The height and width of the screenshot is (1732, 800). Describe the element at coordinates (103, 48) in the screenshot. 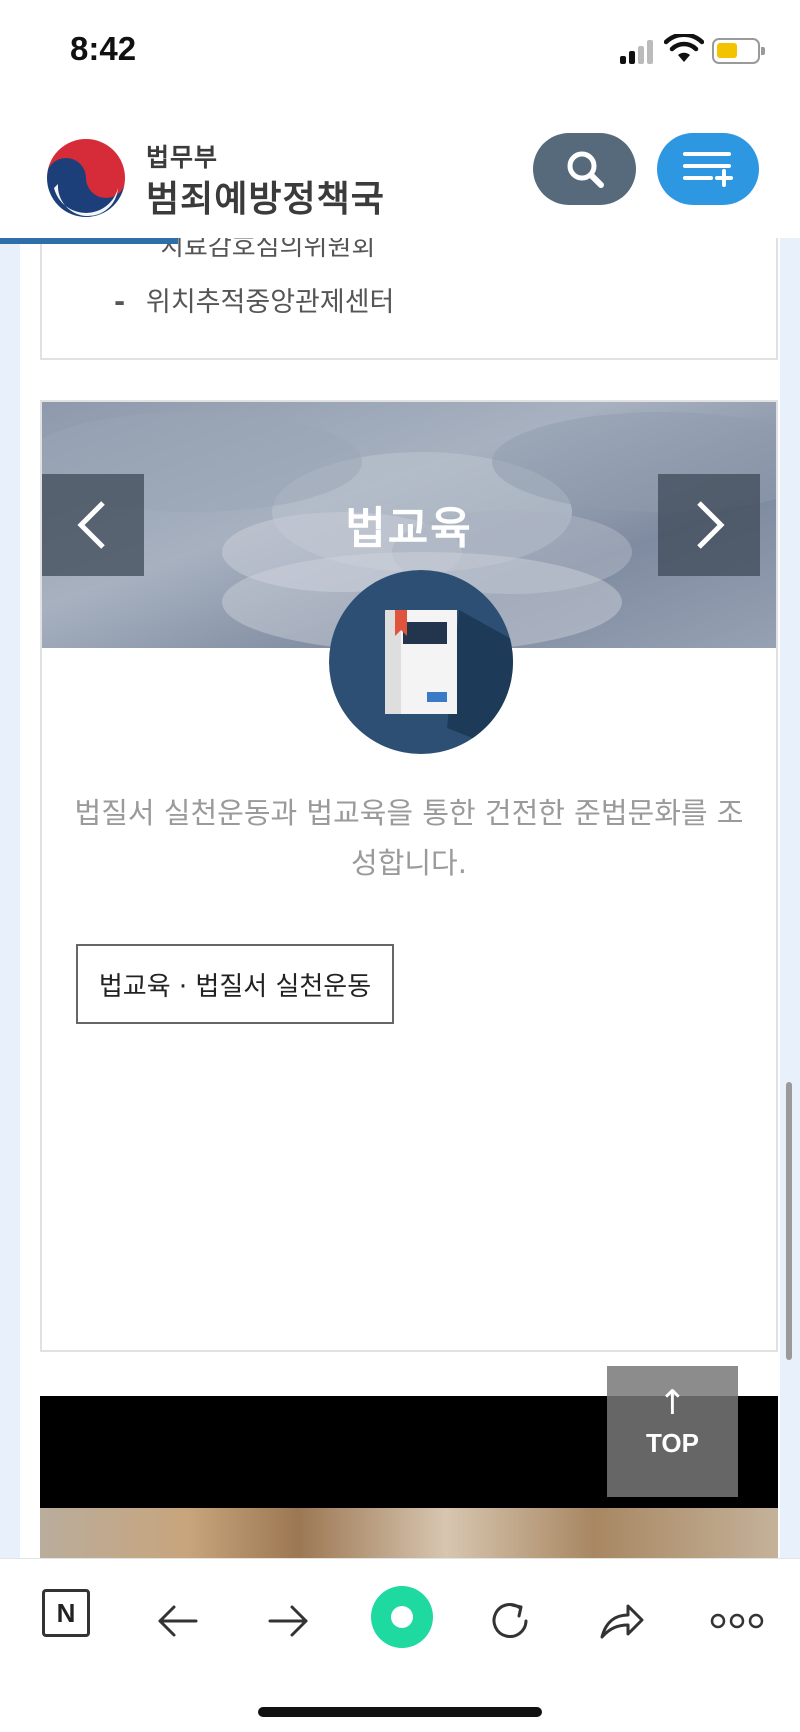

I see `status-time: 8:42` at that location.